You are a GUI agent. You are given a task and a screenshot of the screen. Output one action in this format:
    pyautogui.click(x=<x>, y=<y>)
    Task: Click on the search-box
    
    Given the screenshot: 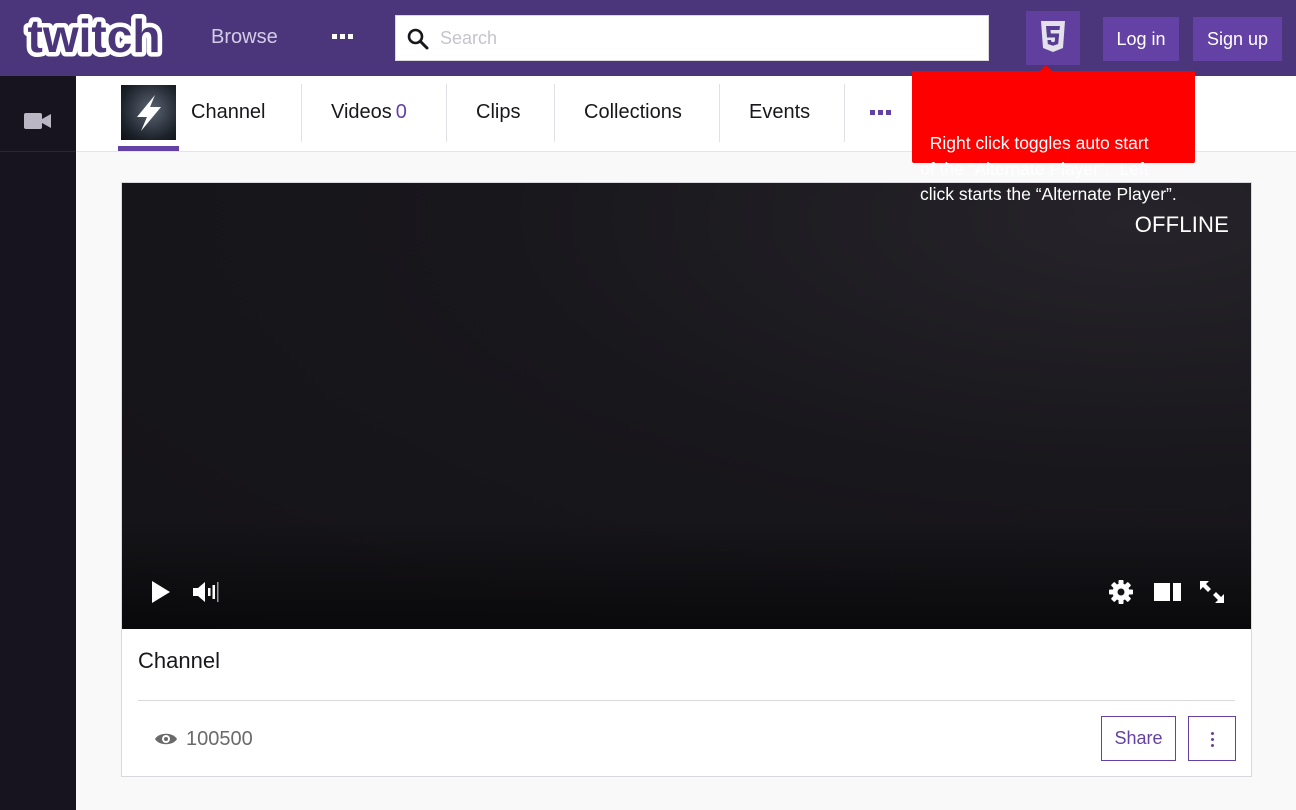 What is the action you would take?
    pyautogui.click(x=692, y=38)
    